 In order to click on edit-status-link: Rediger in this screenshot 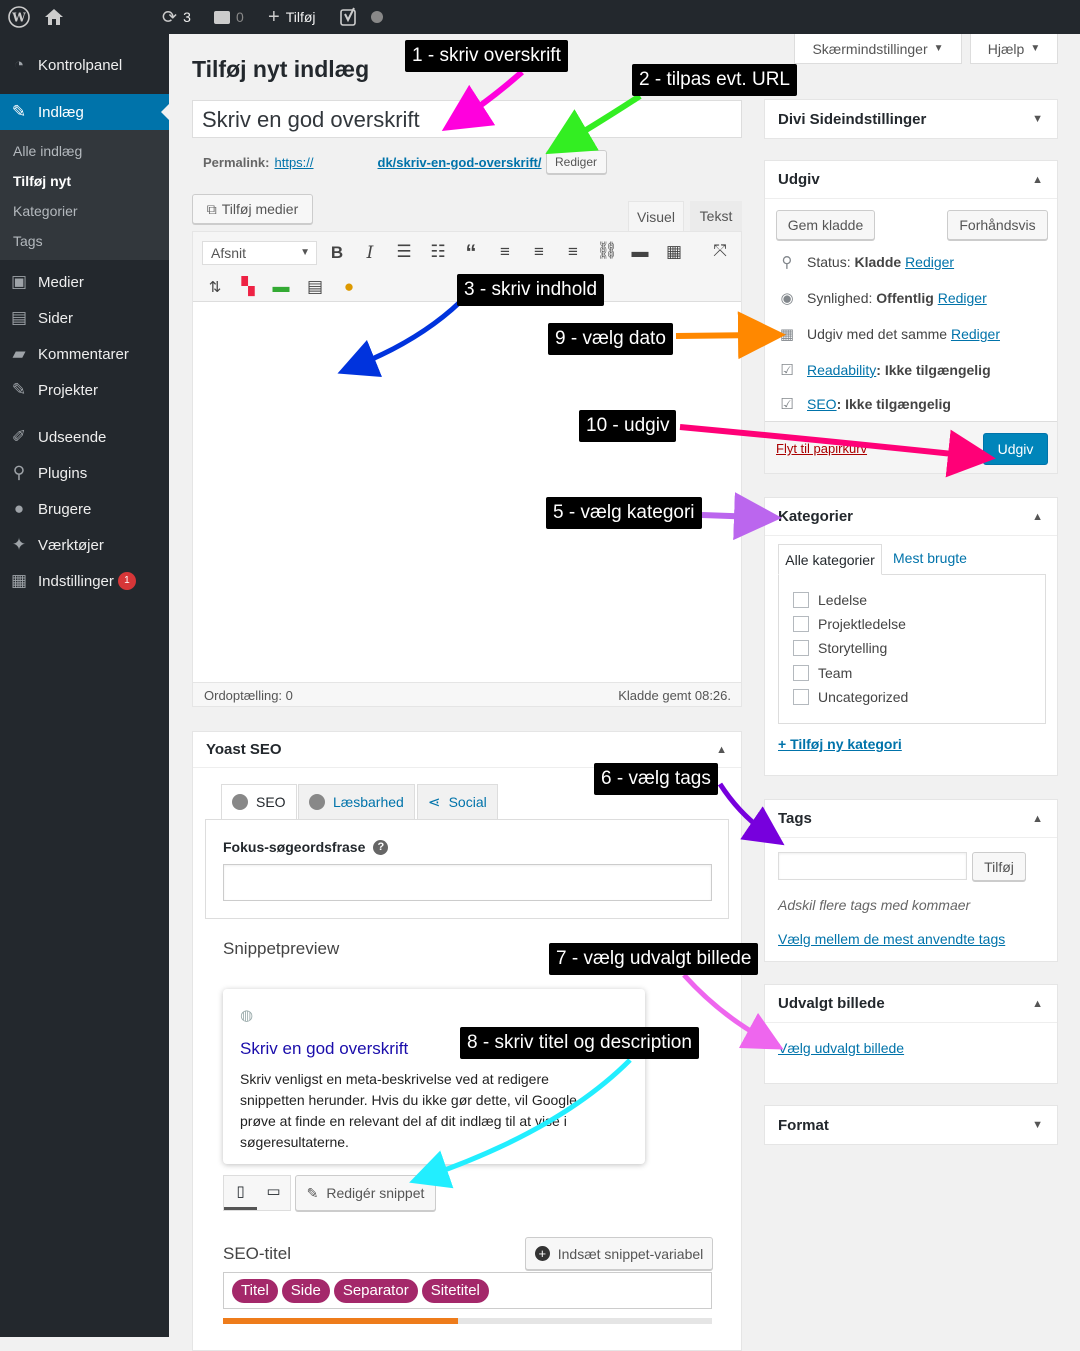, I will do `click(929, 262)`.